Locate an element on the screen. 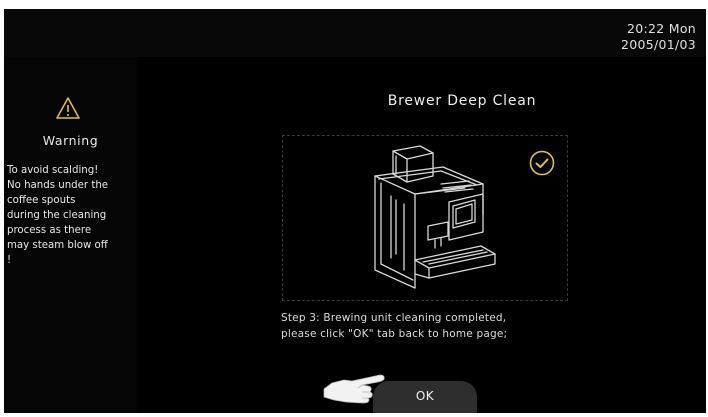 Image resolution: width=708 pixels, height=417 pixels. step-line: please click "OK" tab back to home page; is located at coordinates (394, 334).